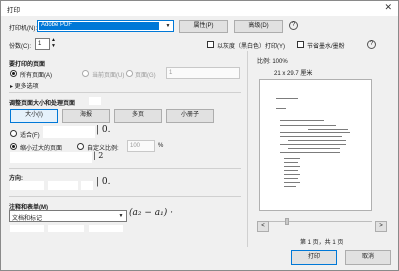  Describe the element at coordinates (210, 44) in the screenshot. I see `grayscale-checkbox` at that location.